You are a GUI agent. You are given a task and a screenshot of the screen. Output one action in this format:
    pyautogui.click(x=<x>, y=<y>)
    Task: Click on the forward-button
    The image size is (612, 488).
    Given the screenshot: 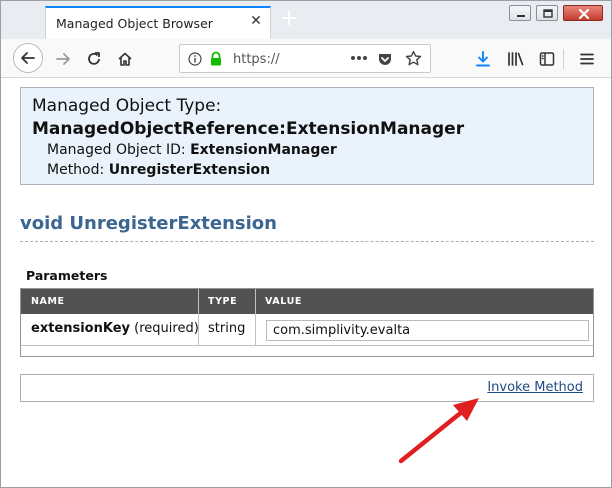 What is the action you would take?
    pyautogui.click(x=63, y=59)
    